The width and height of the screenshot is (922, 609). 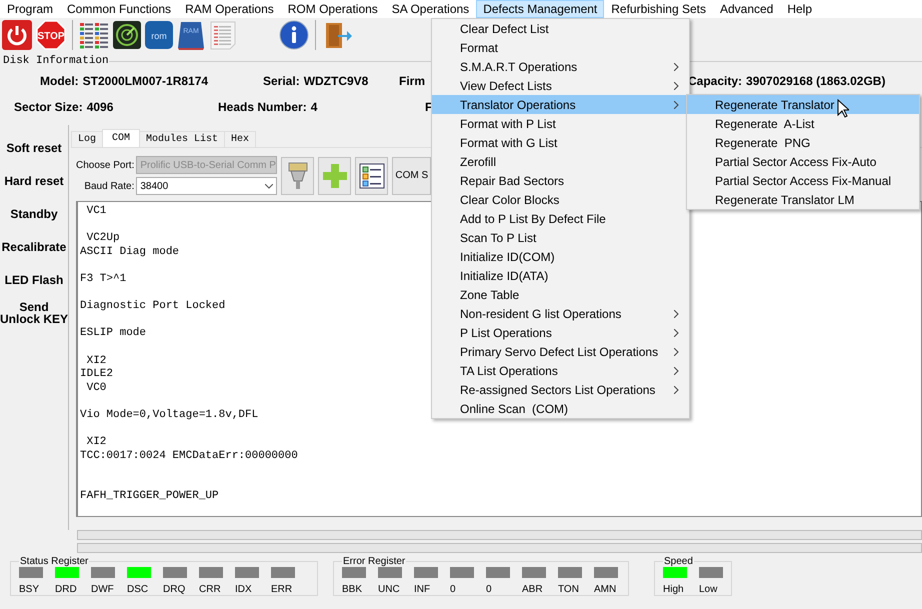 I want to click on menu-item: Regenerate A-List, so click(x=803, y=123).